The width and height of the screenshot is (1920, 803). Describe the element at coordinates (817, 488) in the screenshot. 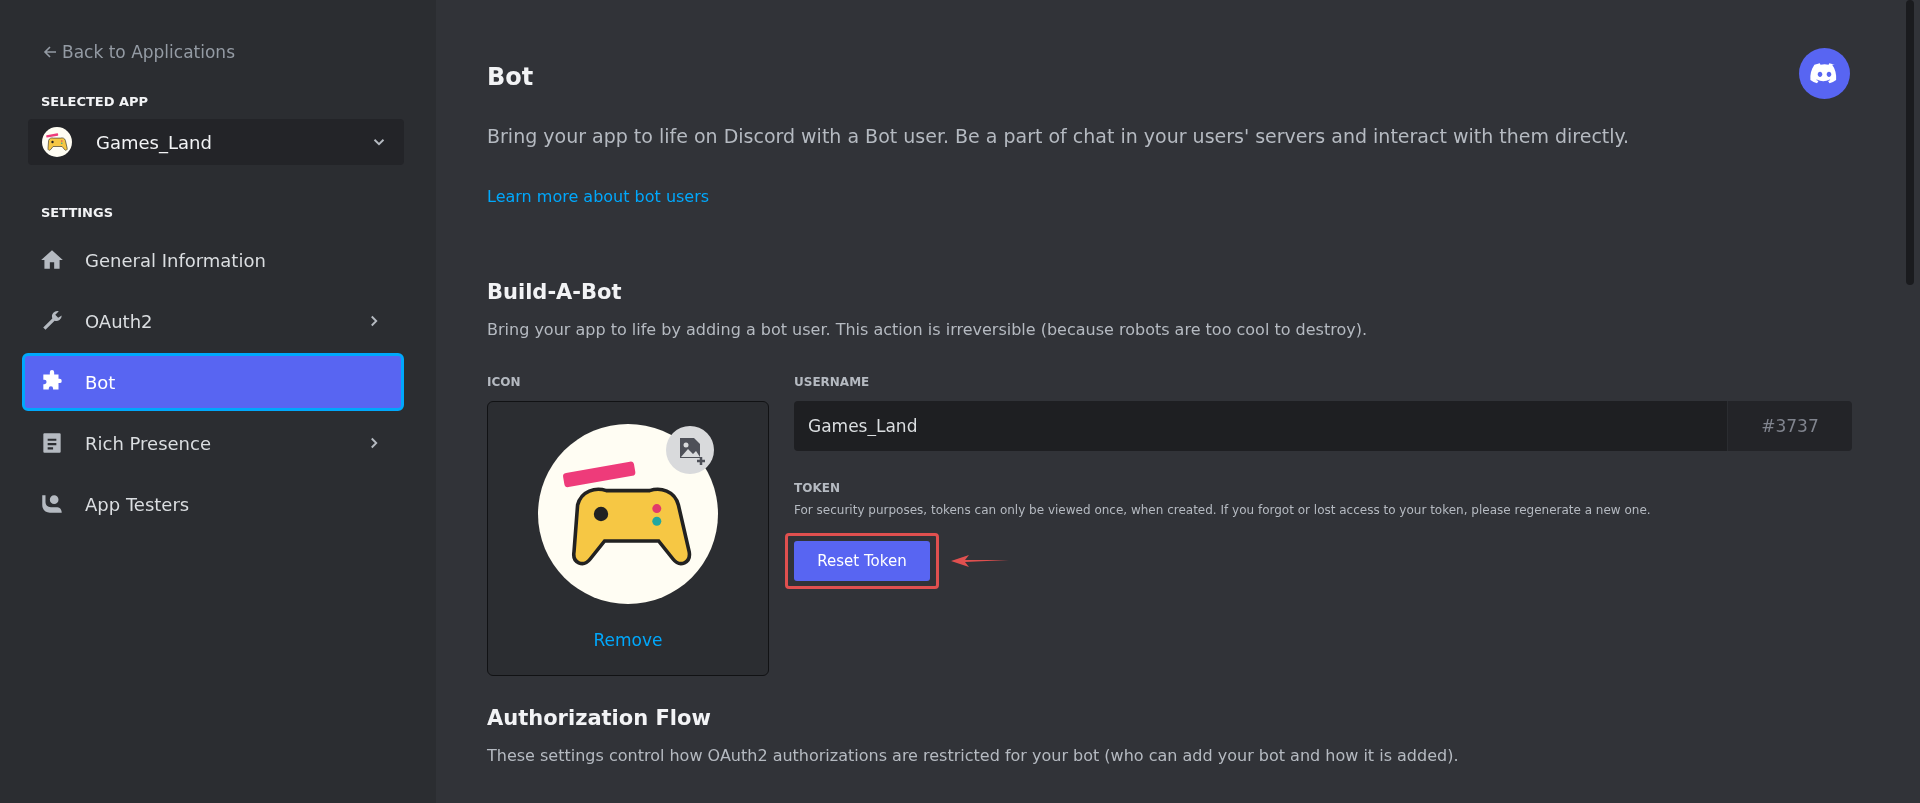

I see `field-label: TOKEN` at that location.